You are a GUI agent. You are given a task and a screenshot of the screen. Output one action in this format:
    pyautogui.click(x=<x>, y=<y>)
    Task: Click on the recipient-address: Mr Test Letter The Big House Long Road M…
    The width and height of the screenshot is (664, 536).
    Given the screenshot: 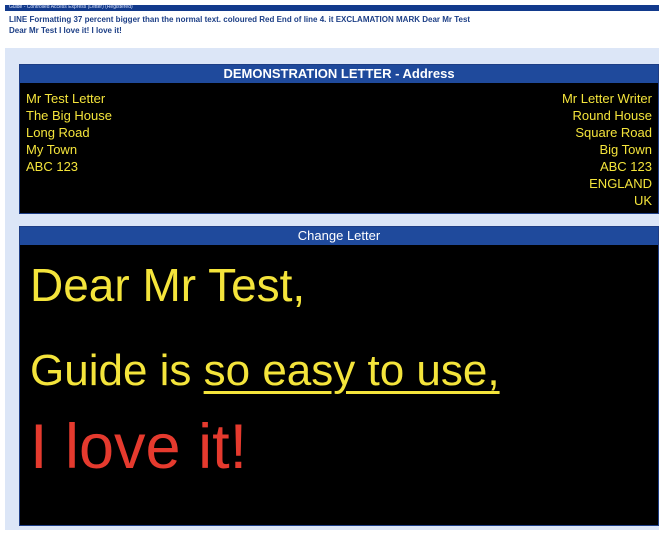 What is the action you would take?
    pyautogui.click(x=69, y=132)
    